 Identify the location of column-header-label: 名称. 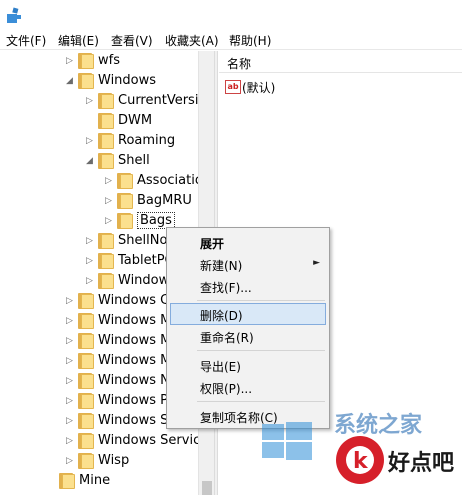
(239, 64).